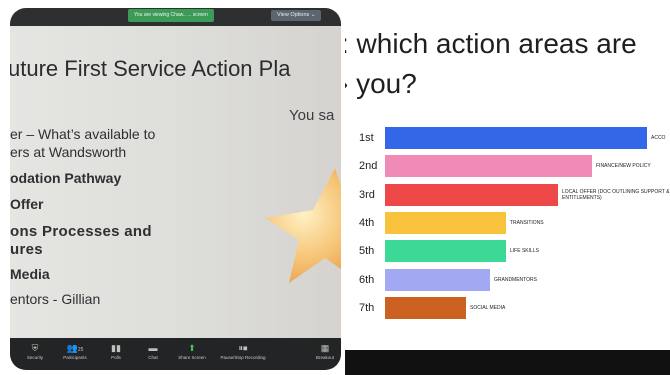 The height and width of the screenshot is (375, 670). I want to click on rank-label: 6th, so click(367, 279).